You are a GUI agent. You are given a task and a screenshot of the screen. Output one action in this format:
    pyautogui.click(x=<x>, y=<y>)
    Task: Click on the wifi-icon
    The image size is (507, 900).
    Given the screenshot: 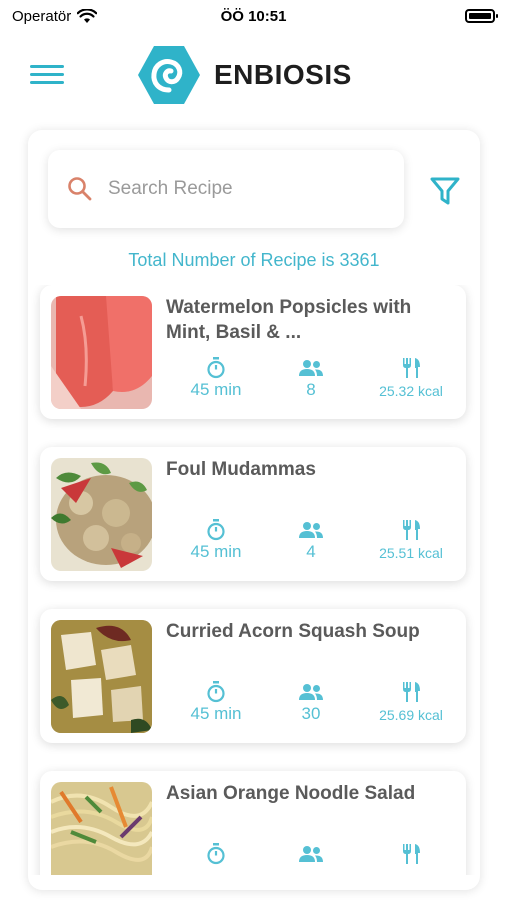 What is the action you would take?
    pyautogui.click(x=87, y=15)
    